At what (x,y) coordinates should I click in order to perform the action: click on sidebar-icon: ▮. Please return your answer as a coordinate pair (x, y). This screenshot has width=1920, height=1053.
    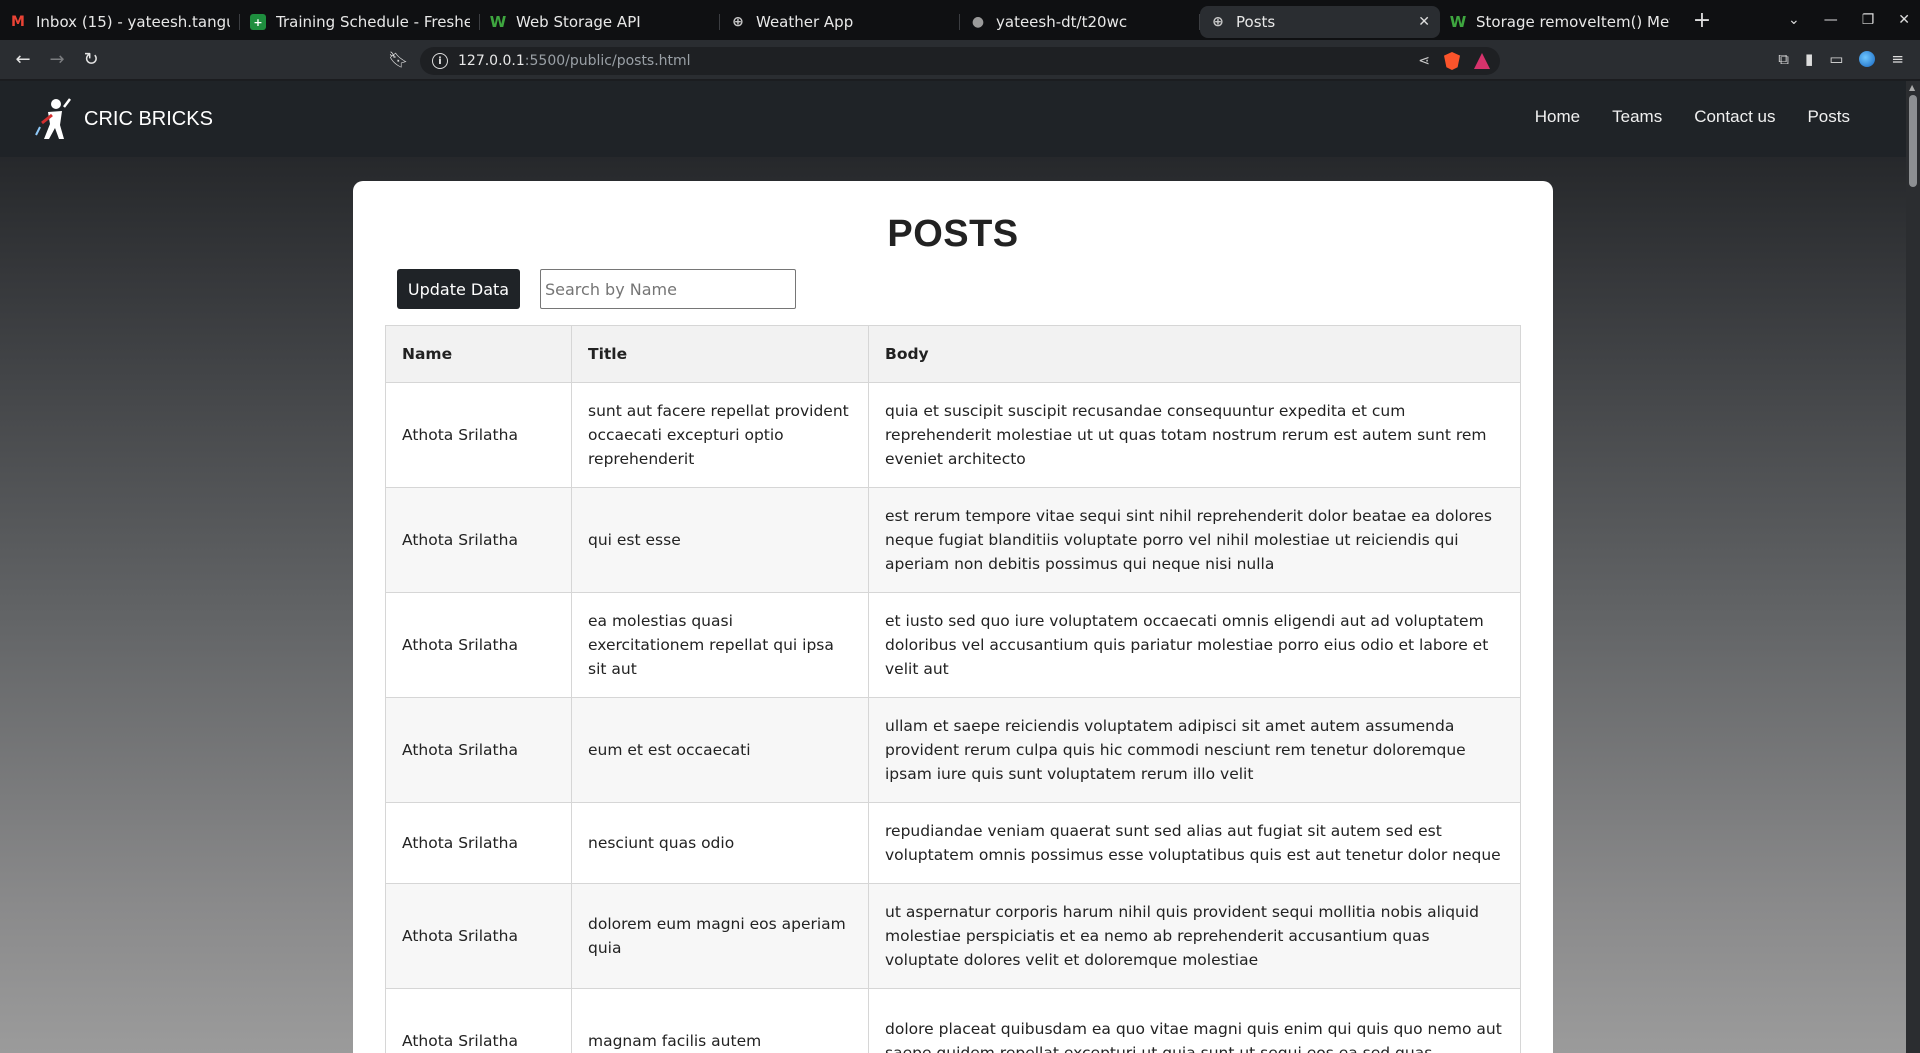
    Looking at the image, I should click on (1809, 59).